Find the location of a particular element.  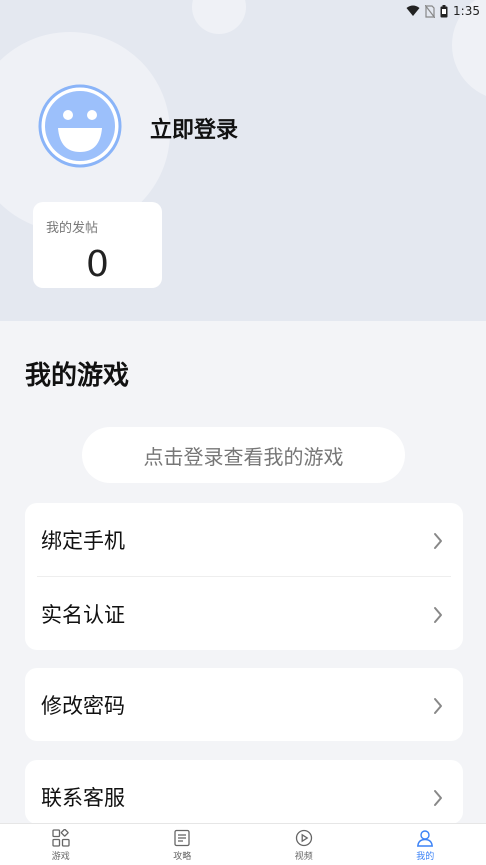

tab-videos: 视频 is located at coordinates (304, 844).